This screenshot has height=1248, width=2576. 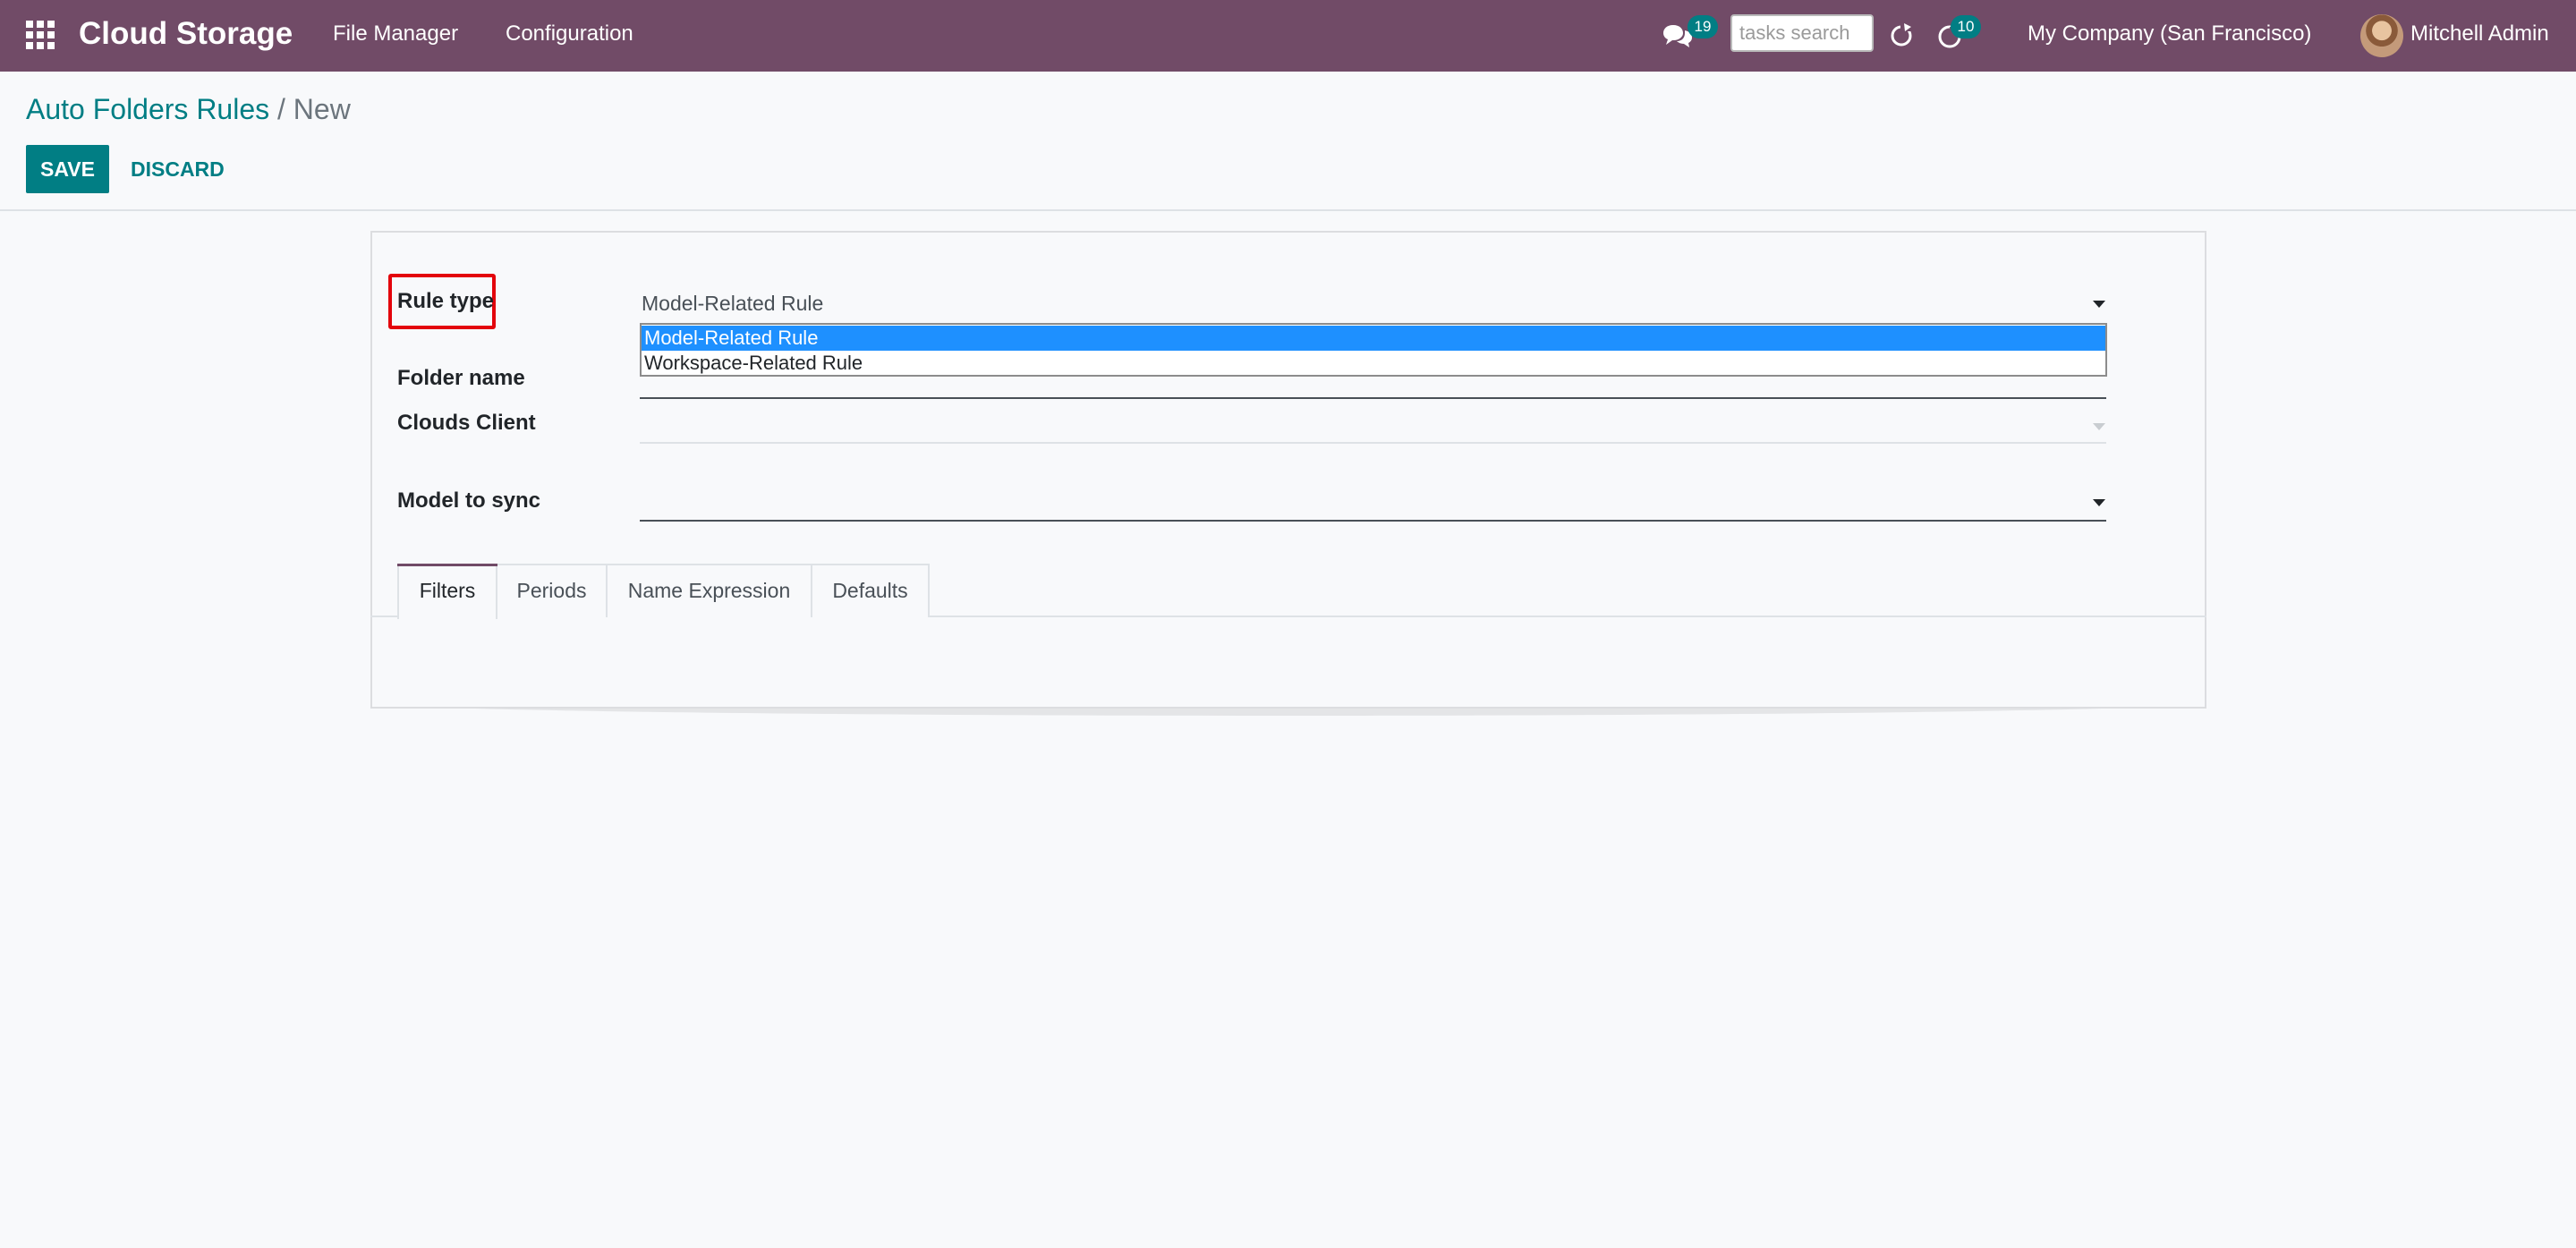 What do you see at coordinates (469, 500) in the screenshot?
I see `model-to-sync-label: Model to sync` at bounding box center [469, 500].